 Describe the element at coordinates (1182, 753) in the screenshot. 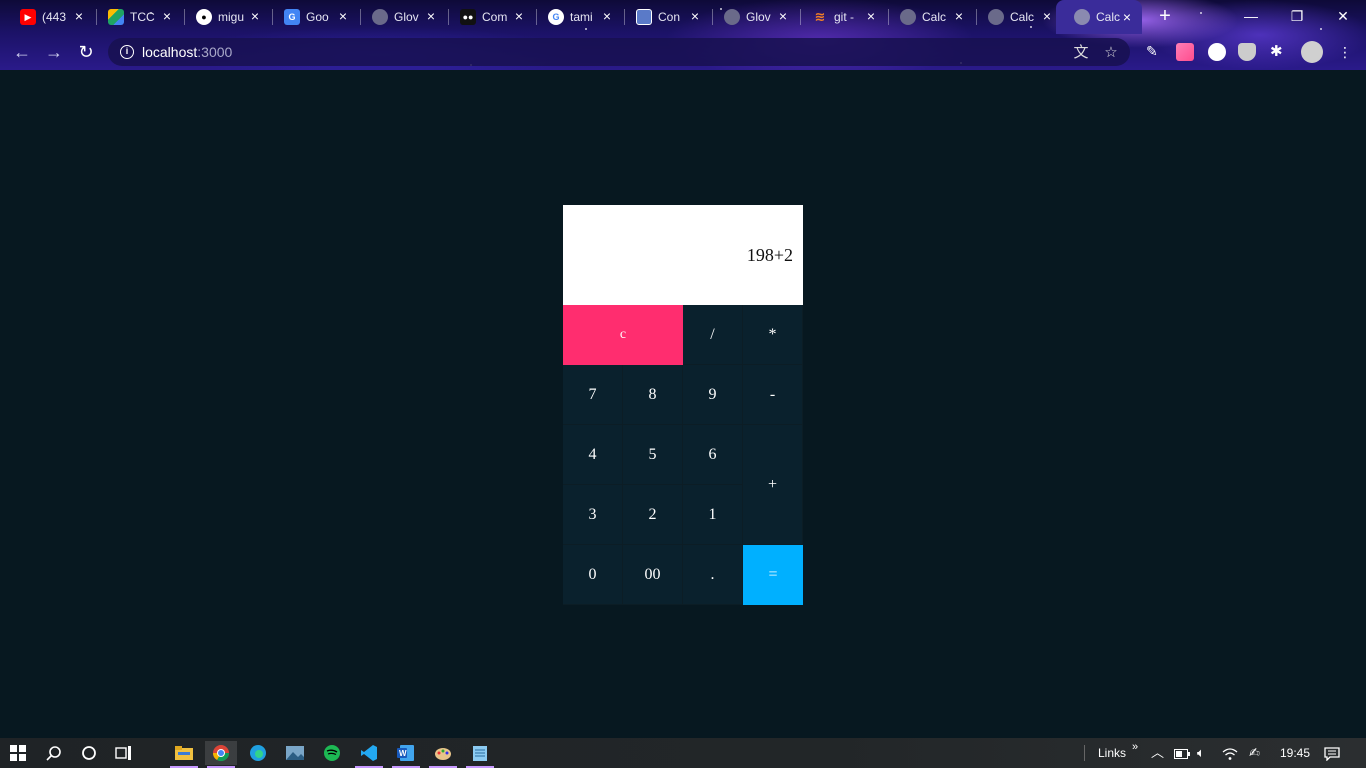

I see `battery-icon` at that location.